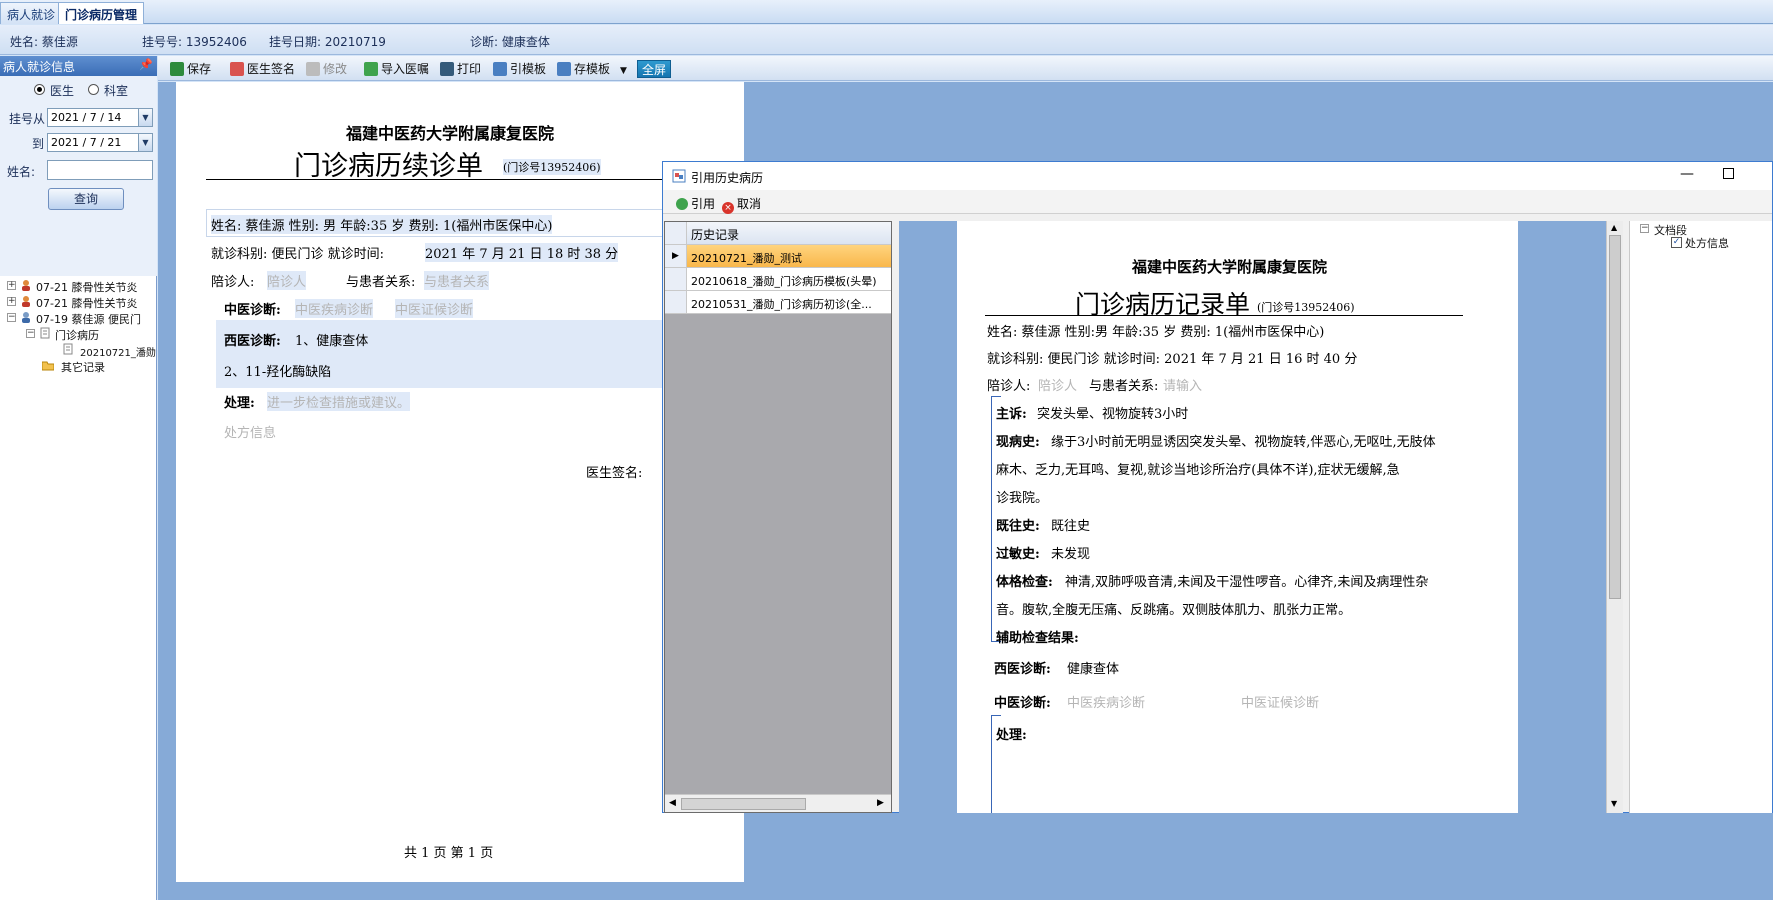 Image resolution: width=1773 pixels, height=900 pixels. What do you see at coordinates (26, 285) in the screenshot?
I see `patient-icon` at bounding box center [26, 285].